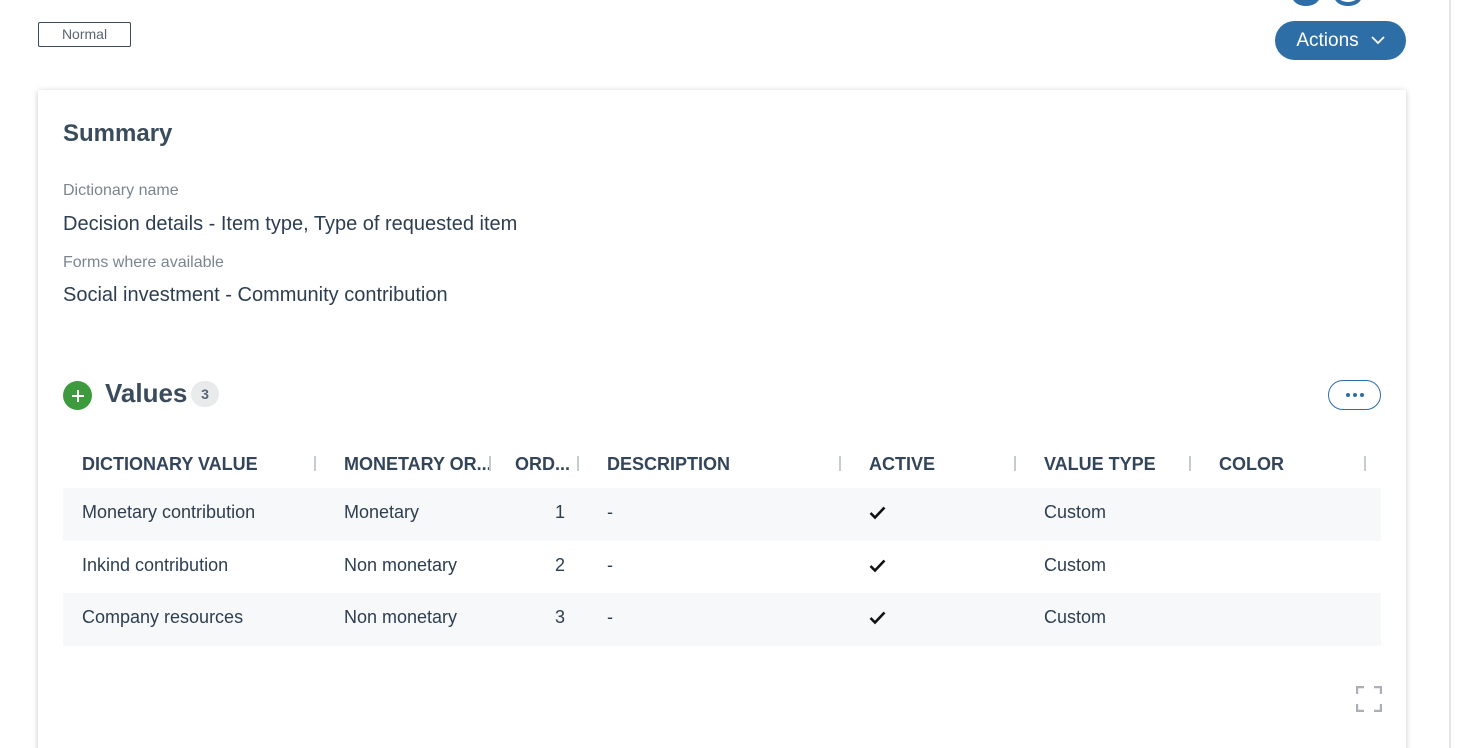 This screenshot has height=748, width=1460. What do you see at coordinates (1391, 3) in the screenshot?
I see `gear-icon` at bounding box center [1391, 3].